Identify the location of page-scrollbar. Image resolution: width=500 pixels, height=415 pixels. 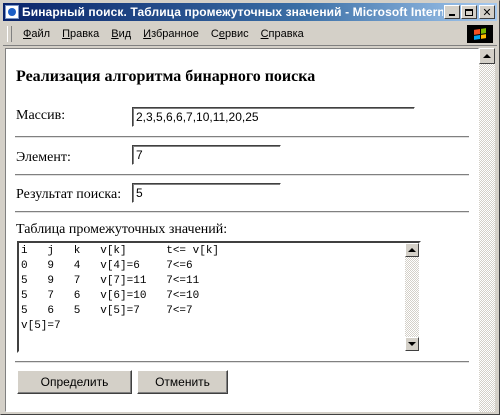
(487, 230).